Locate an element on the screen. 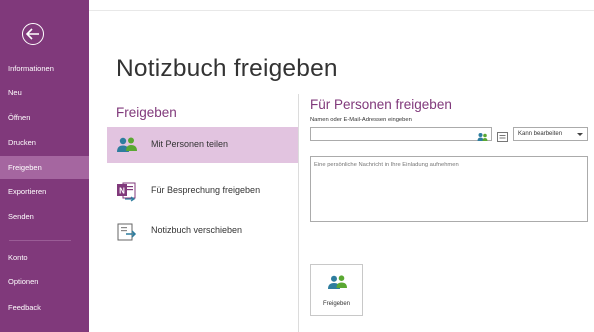 The height and width of the screenshot is (332, 594). option-label: Für Besprechung freigeben is located at coordinates (206, 190).